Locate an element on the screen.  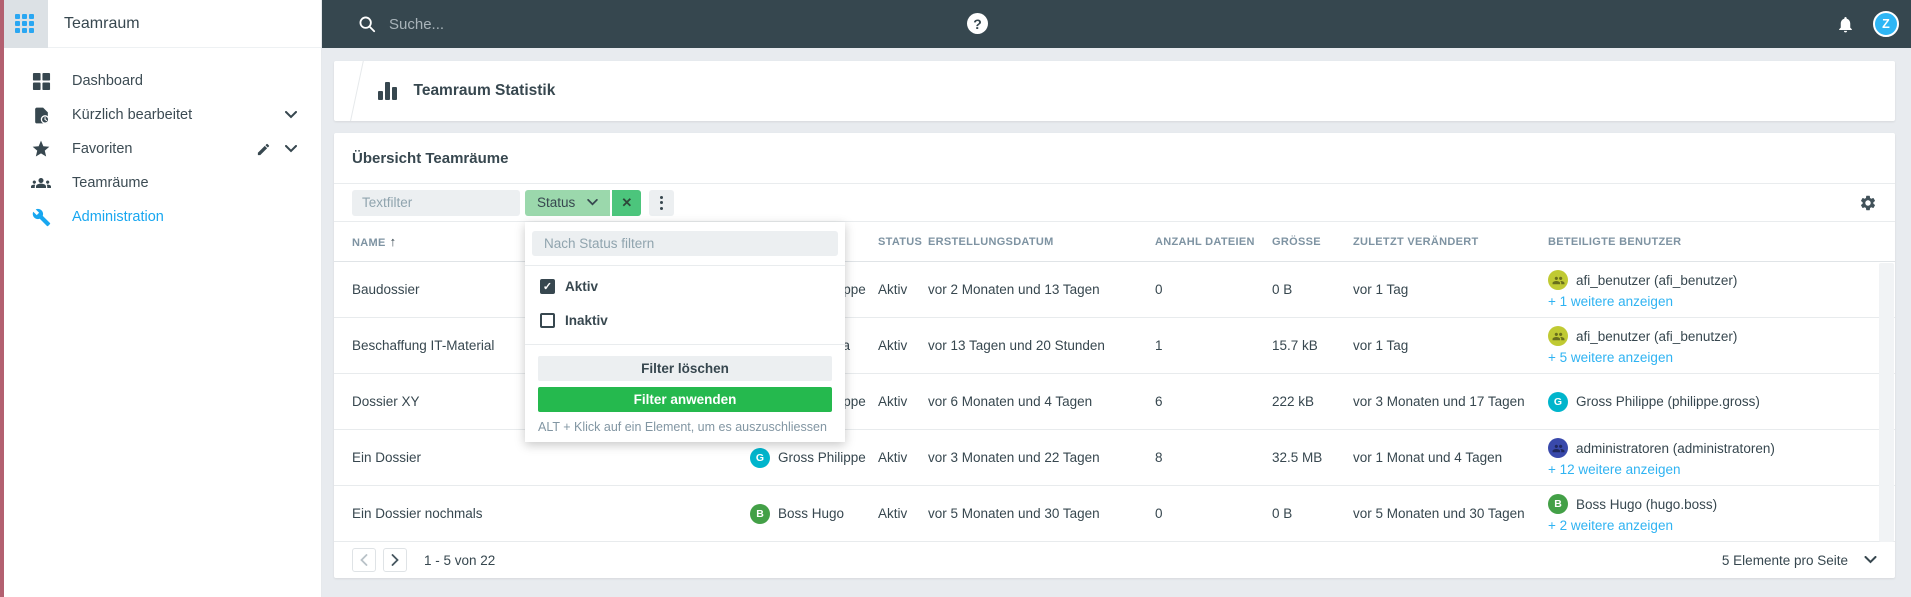
previous-page-button is located at coordinates (364, 560).